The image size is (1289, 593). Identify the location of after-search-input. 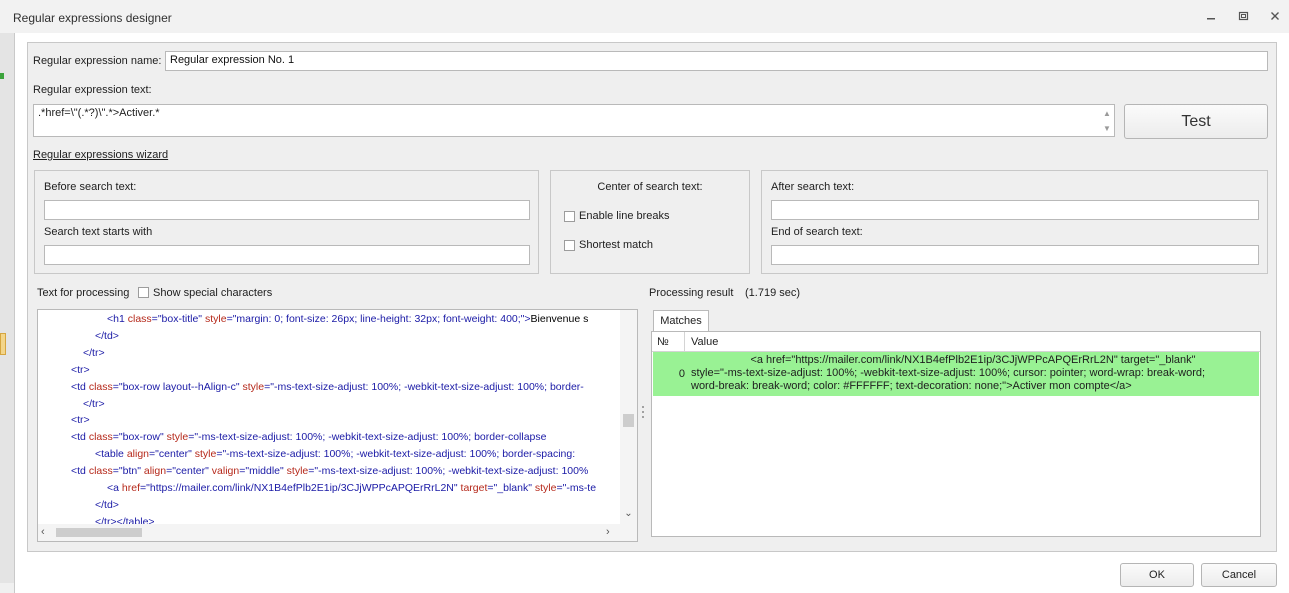
(1015, 210).